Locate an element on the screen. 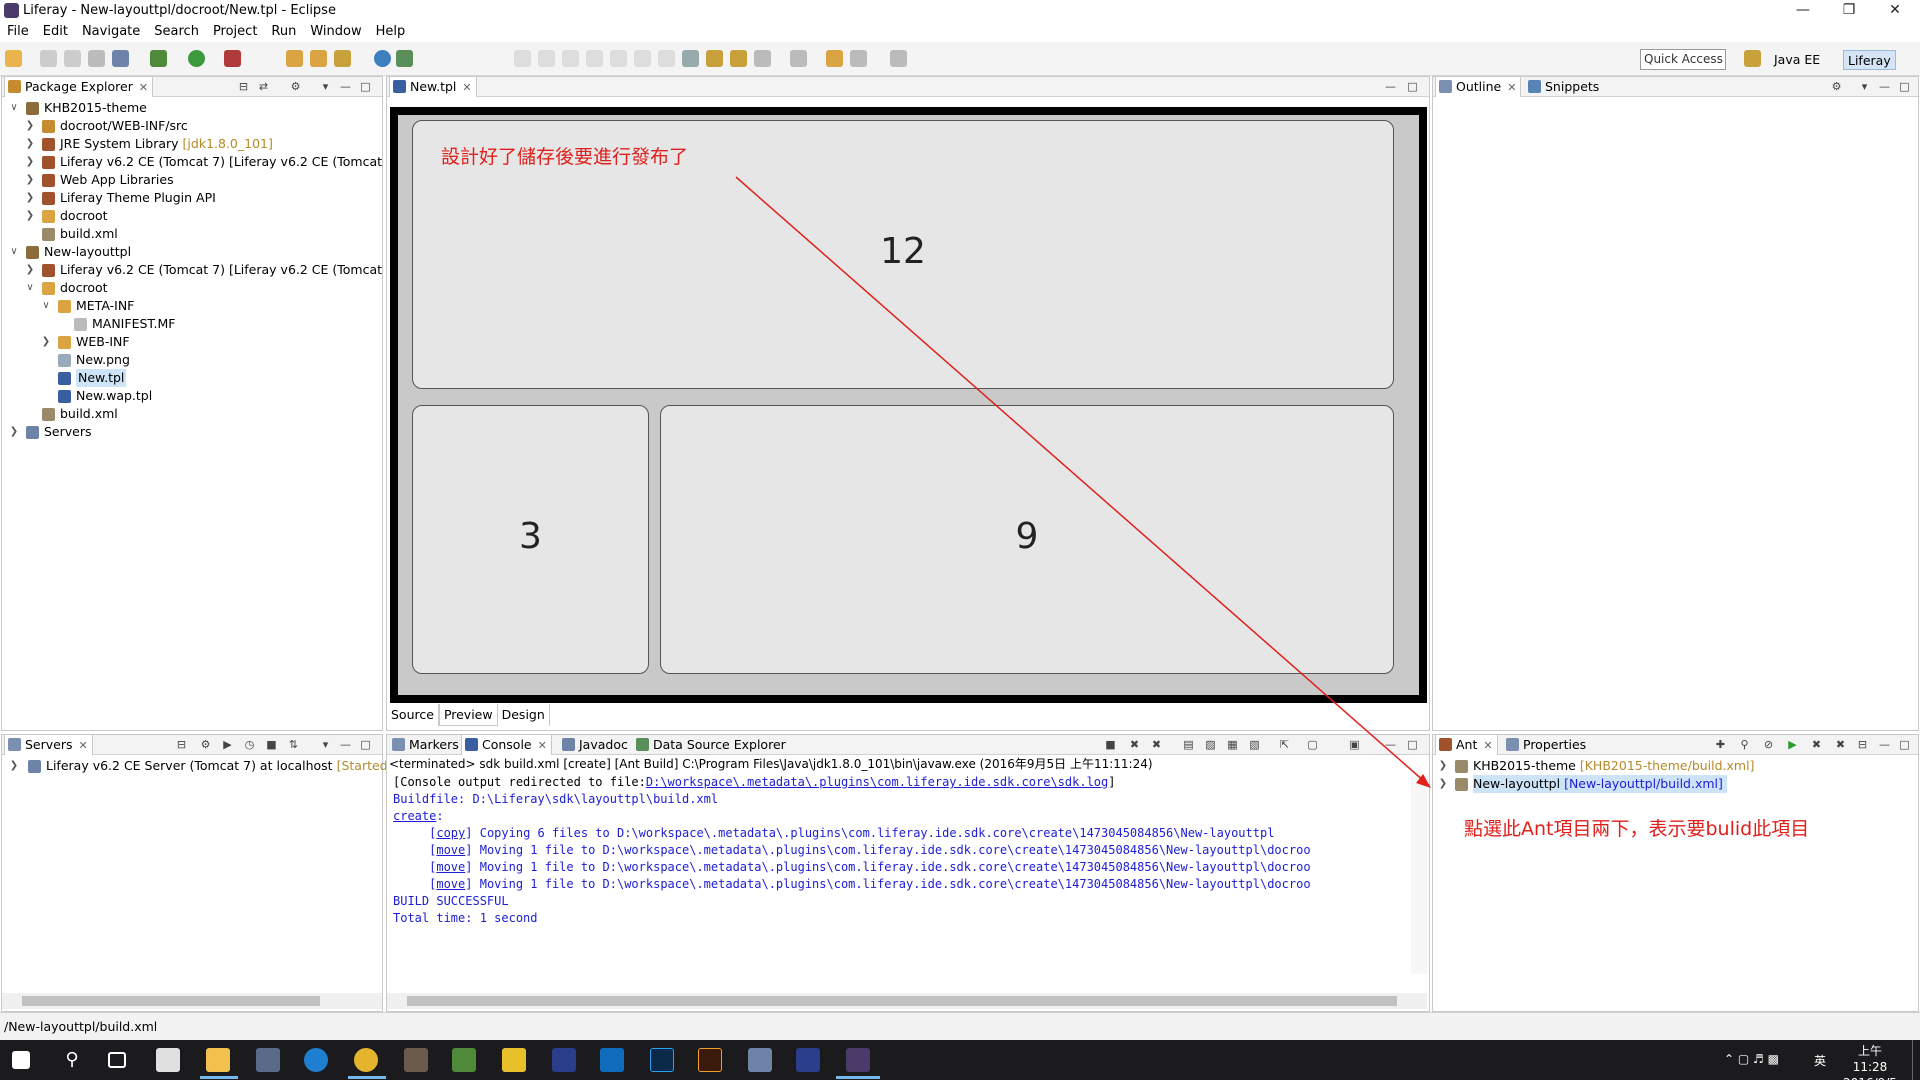  search-icon: ⚲ is located at coordinates (72, 1060).